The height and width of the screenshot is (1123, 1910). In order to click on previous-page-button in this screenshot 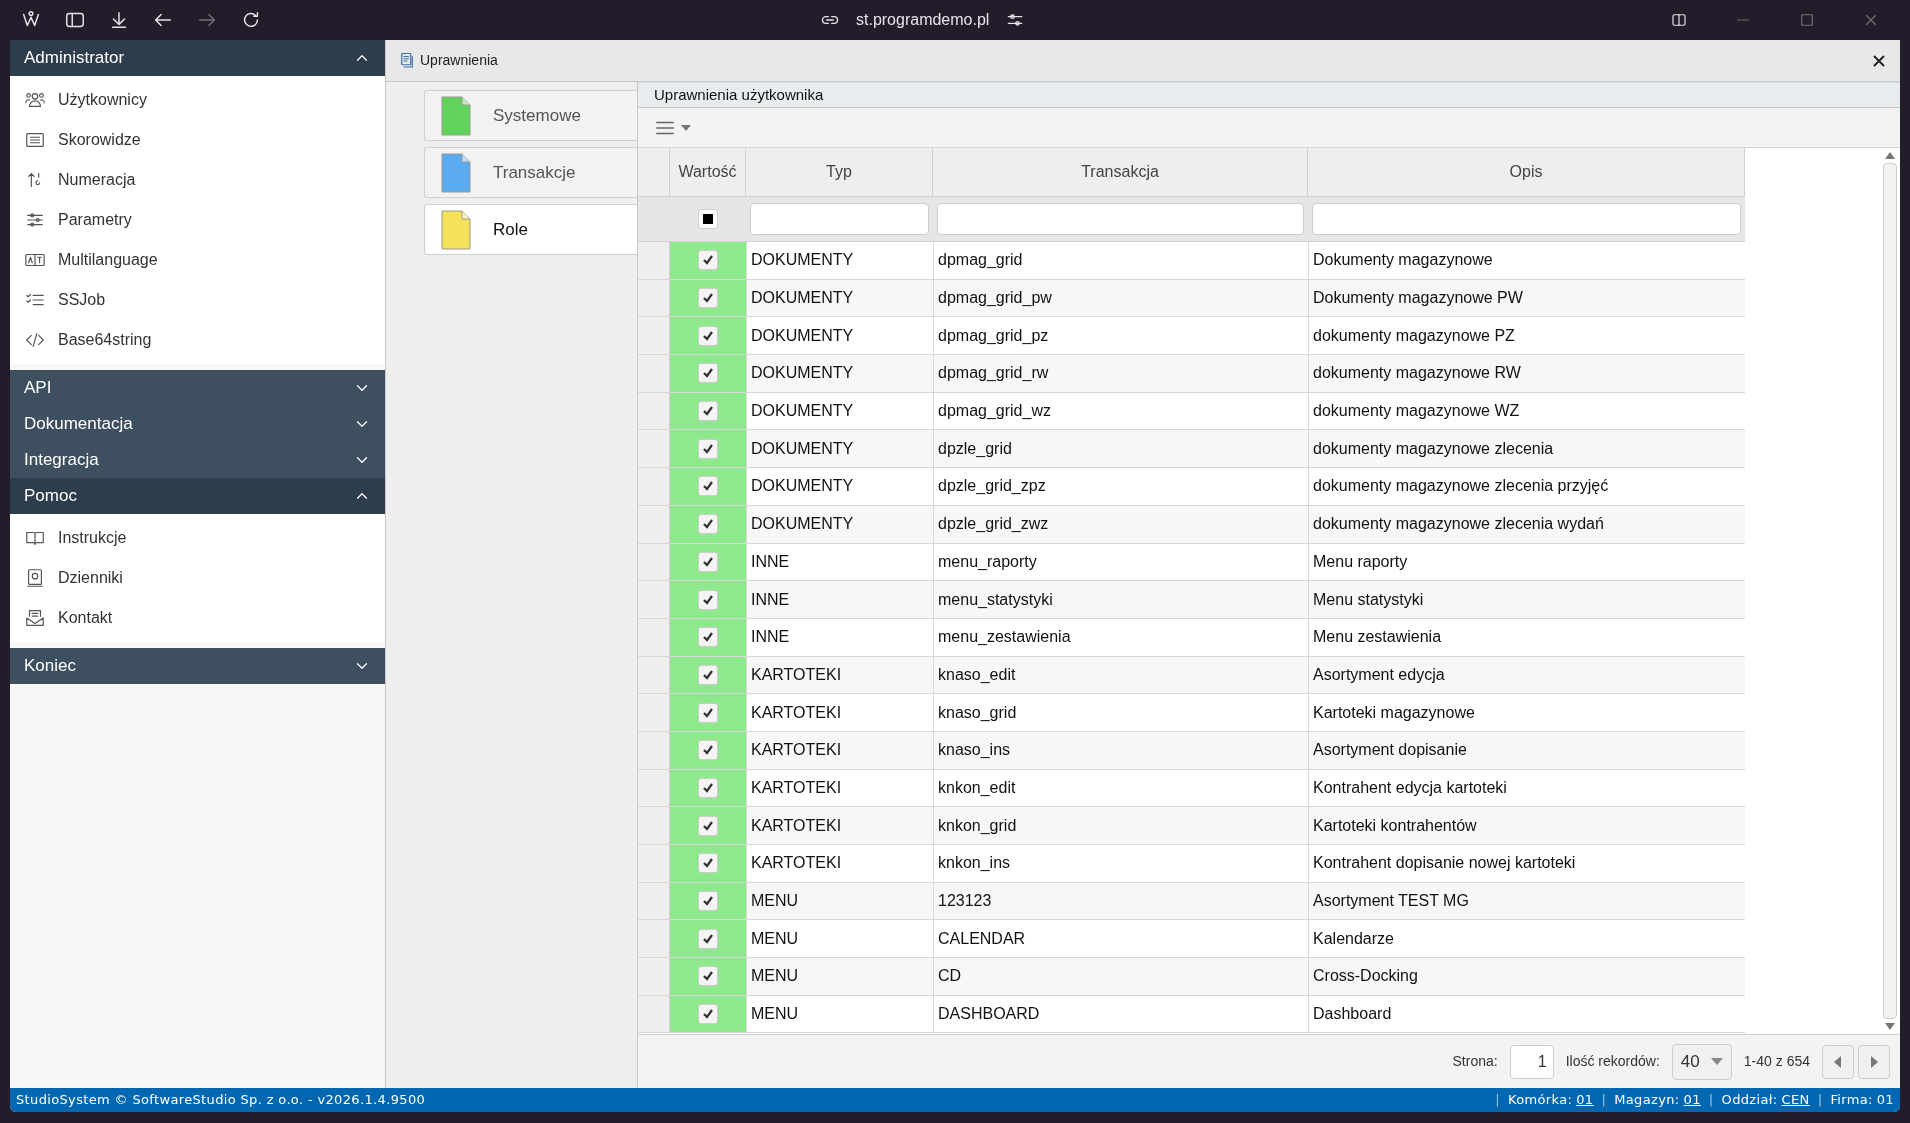, I will do `click(1838, 1061)`.